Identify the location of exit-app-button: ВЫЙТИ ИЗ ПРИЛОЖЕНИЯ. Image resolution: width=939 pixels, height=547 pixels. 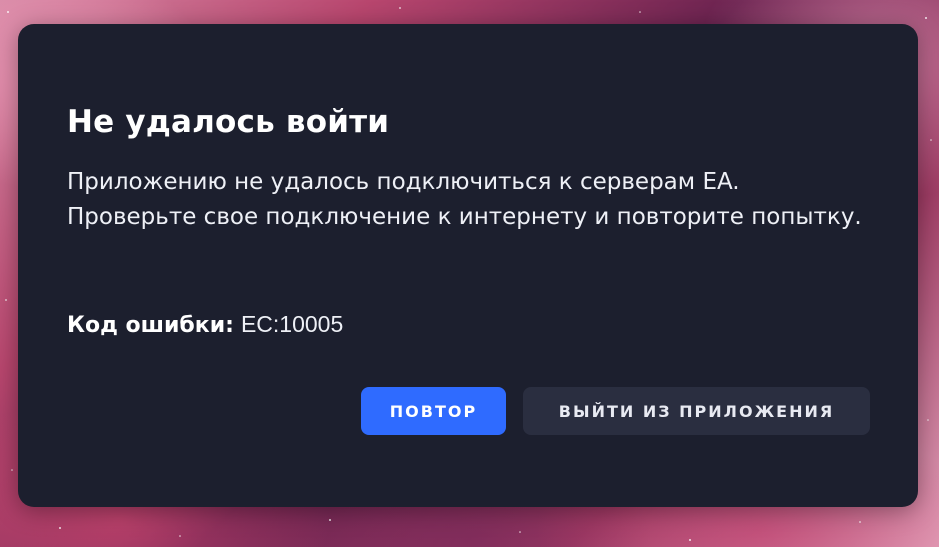
(696, 411).